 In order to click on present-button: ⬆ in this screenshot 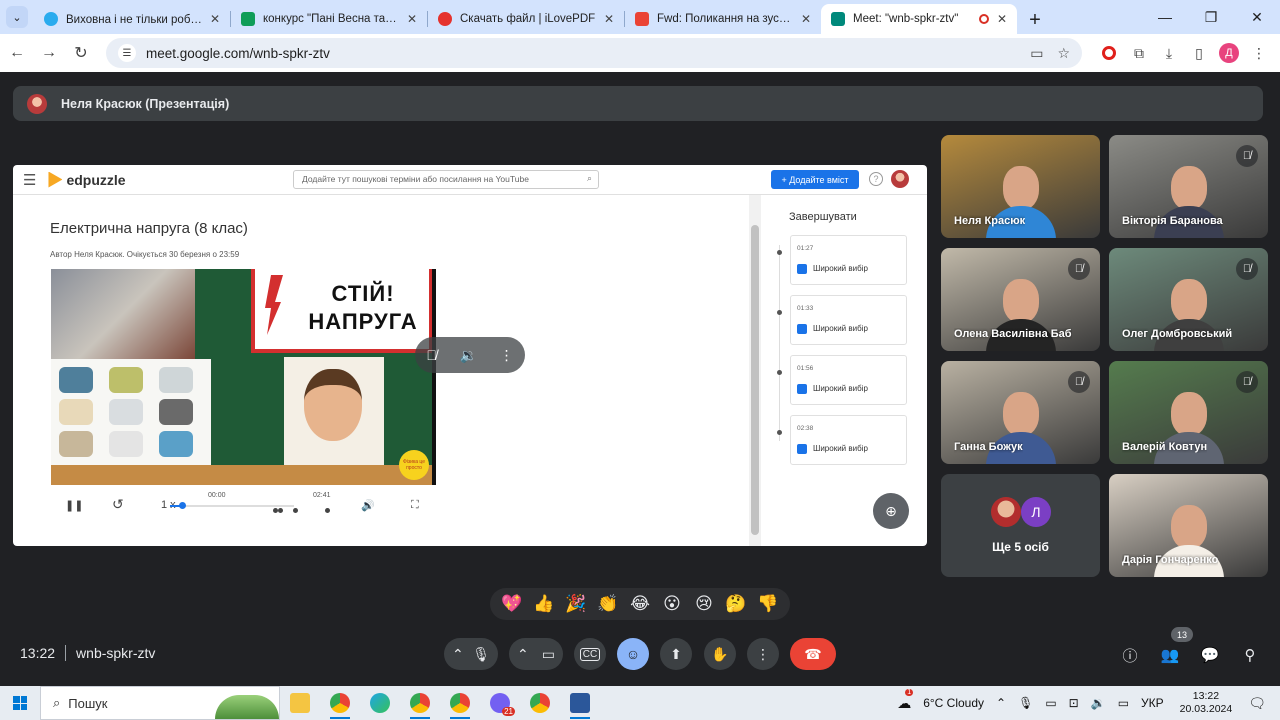, I will do `click(676, 654)`.